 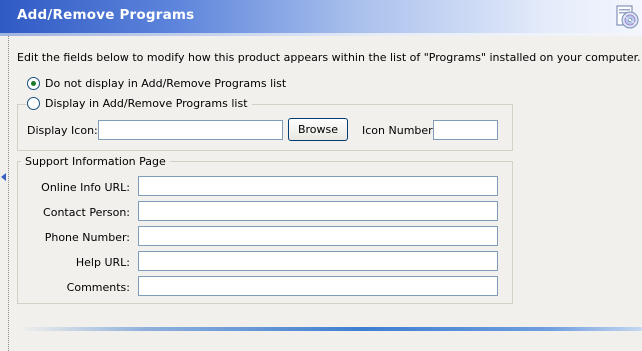 I want to click on radio-unchecked-icon, so click(x=33, y=103).